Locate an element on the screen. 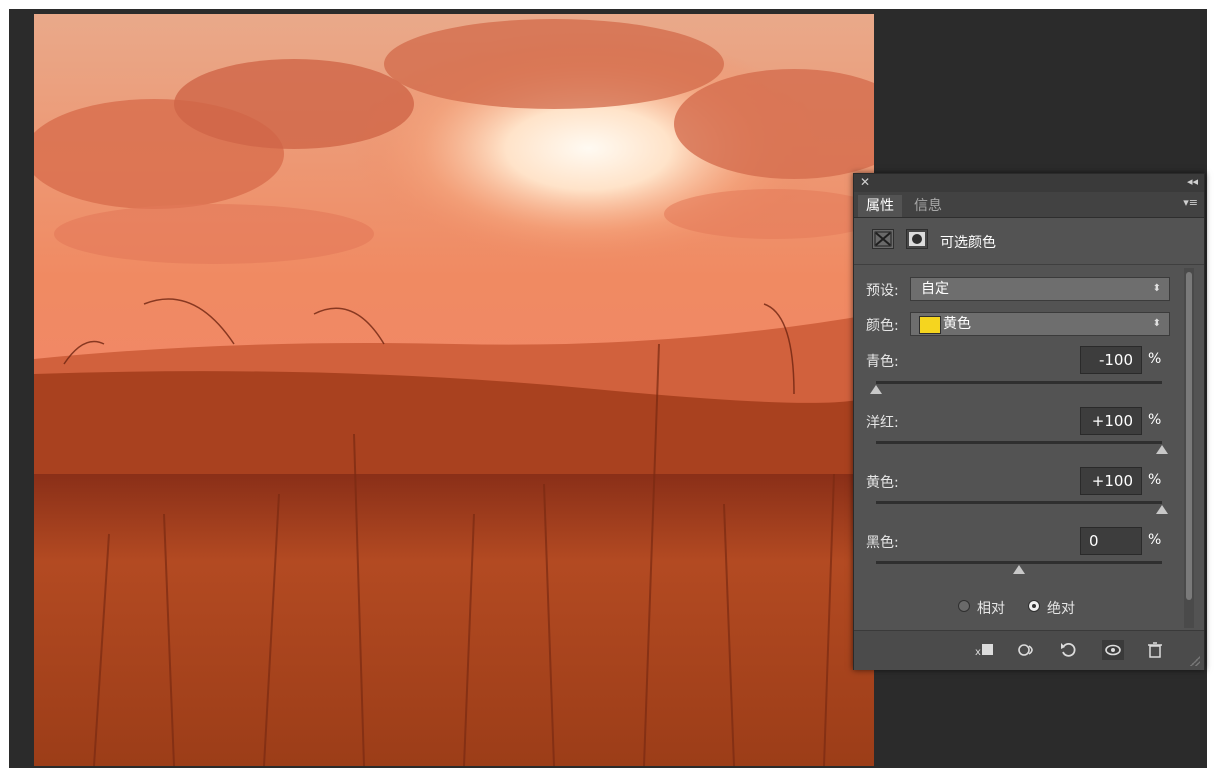 The image size is (1216, 774). cyan-label: 青色: is located at coordinates (882, 362).